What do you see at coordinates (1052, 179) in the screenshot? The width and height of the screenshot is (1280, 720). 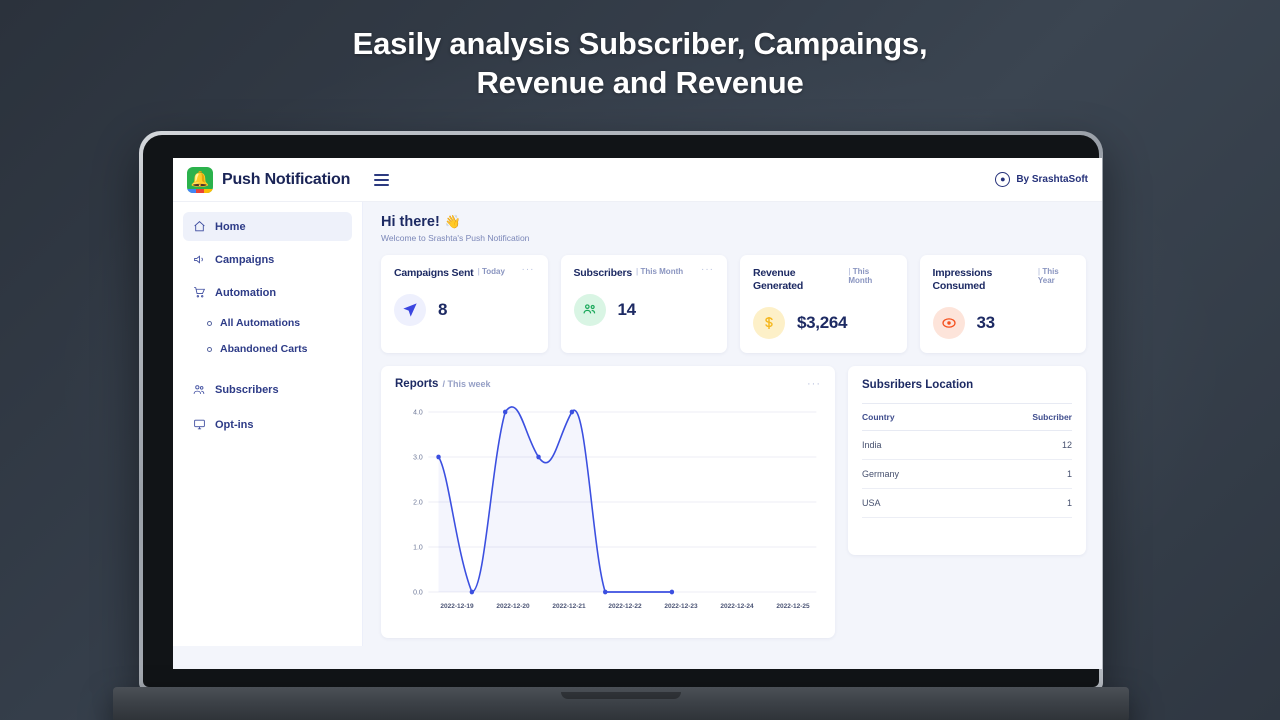 I see `user-label: By SrashtaSoft` at bounding box center [1052, 179].